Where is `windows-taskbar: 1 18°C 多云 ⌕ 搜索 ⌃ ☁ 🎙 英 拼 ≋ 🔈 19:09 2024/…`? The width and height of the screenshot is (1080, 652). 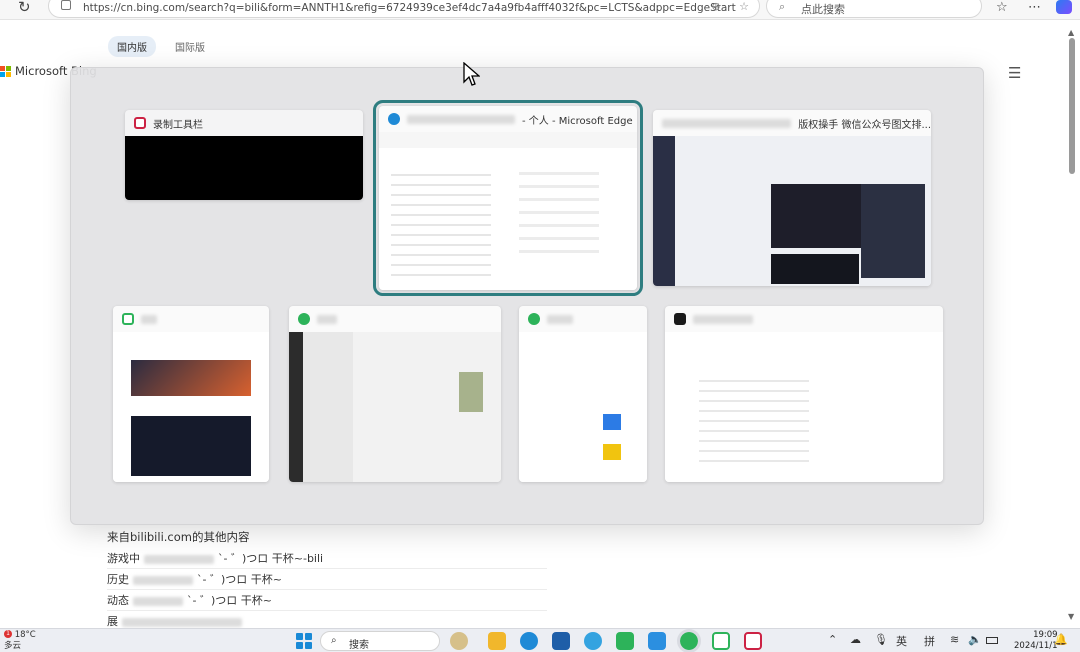
windows-taskbar: 1 18°C 多云 ⌕ 搜索 ⌃ ☁ 🎙 英 拼 ≋ 🔈 19:09 2024/… is located at coordinates (540, 640).